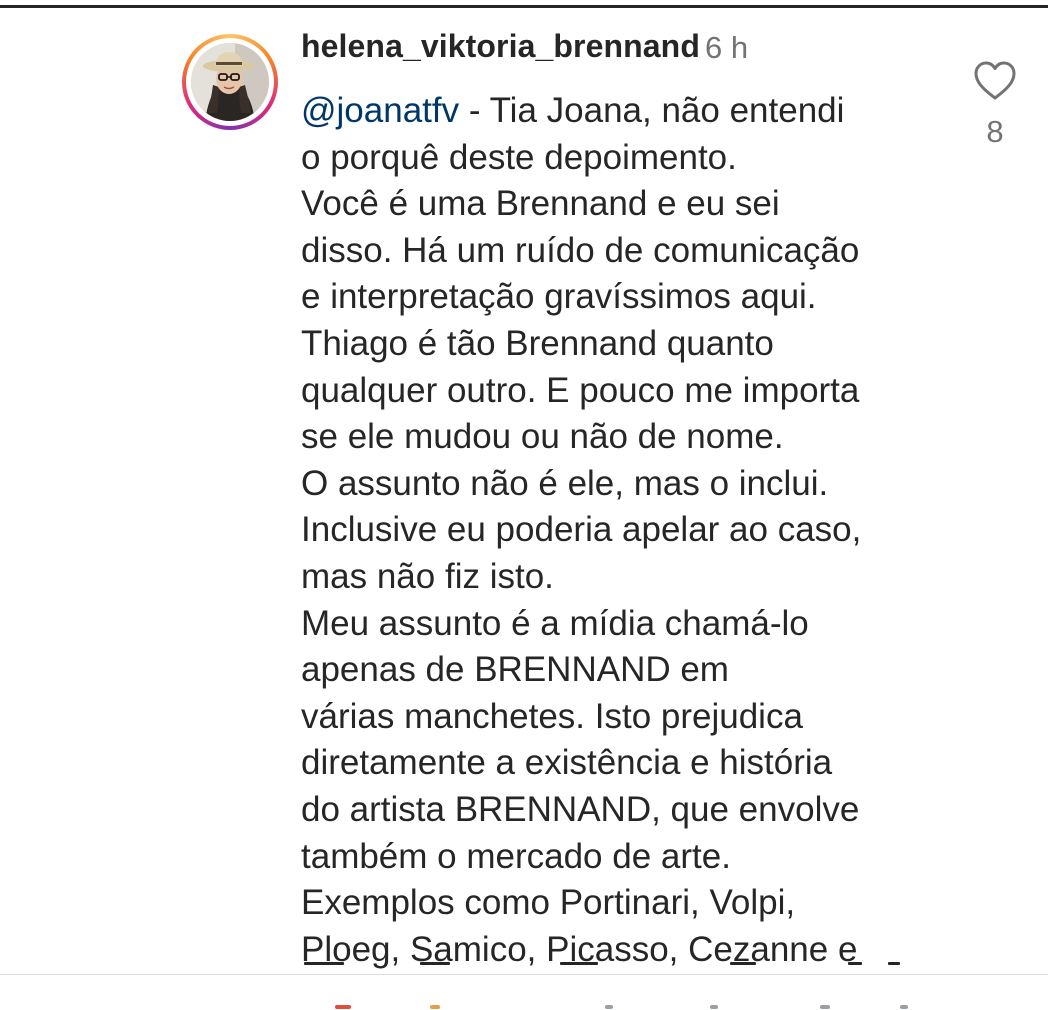 This screenshot has height=1010, width=1048. I want to click on next-comment-preview, so click(524, 992).